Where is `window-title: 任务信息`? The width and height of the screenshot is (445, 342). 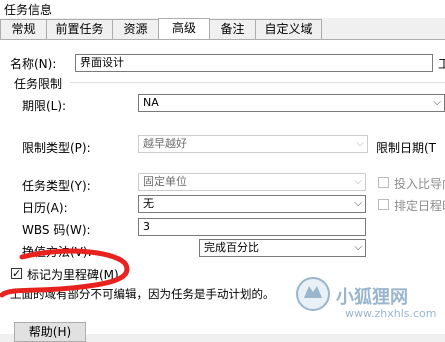 window-title: 任务信息 is located at coordinates (28, 10).